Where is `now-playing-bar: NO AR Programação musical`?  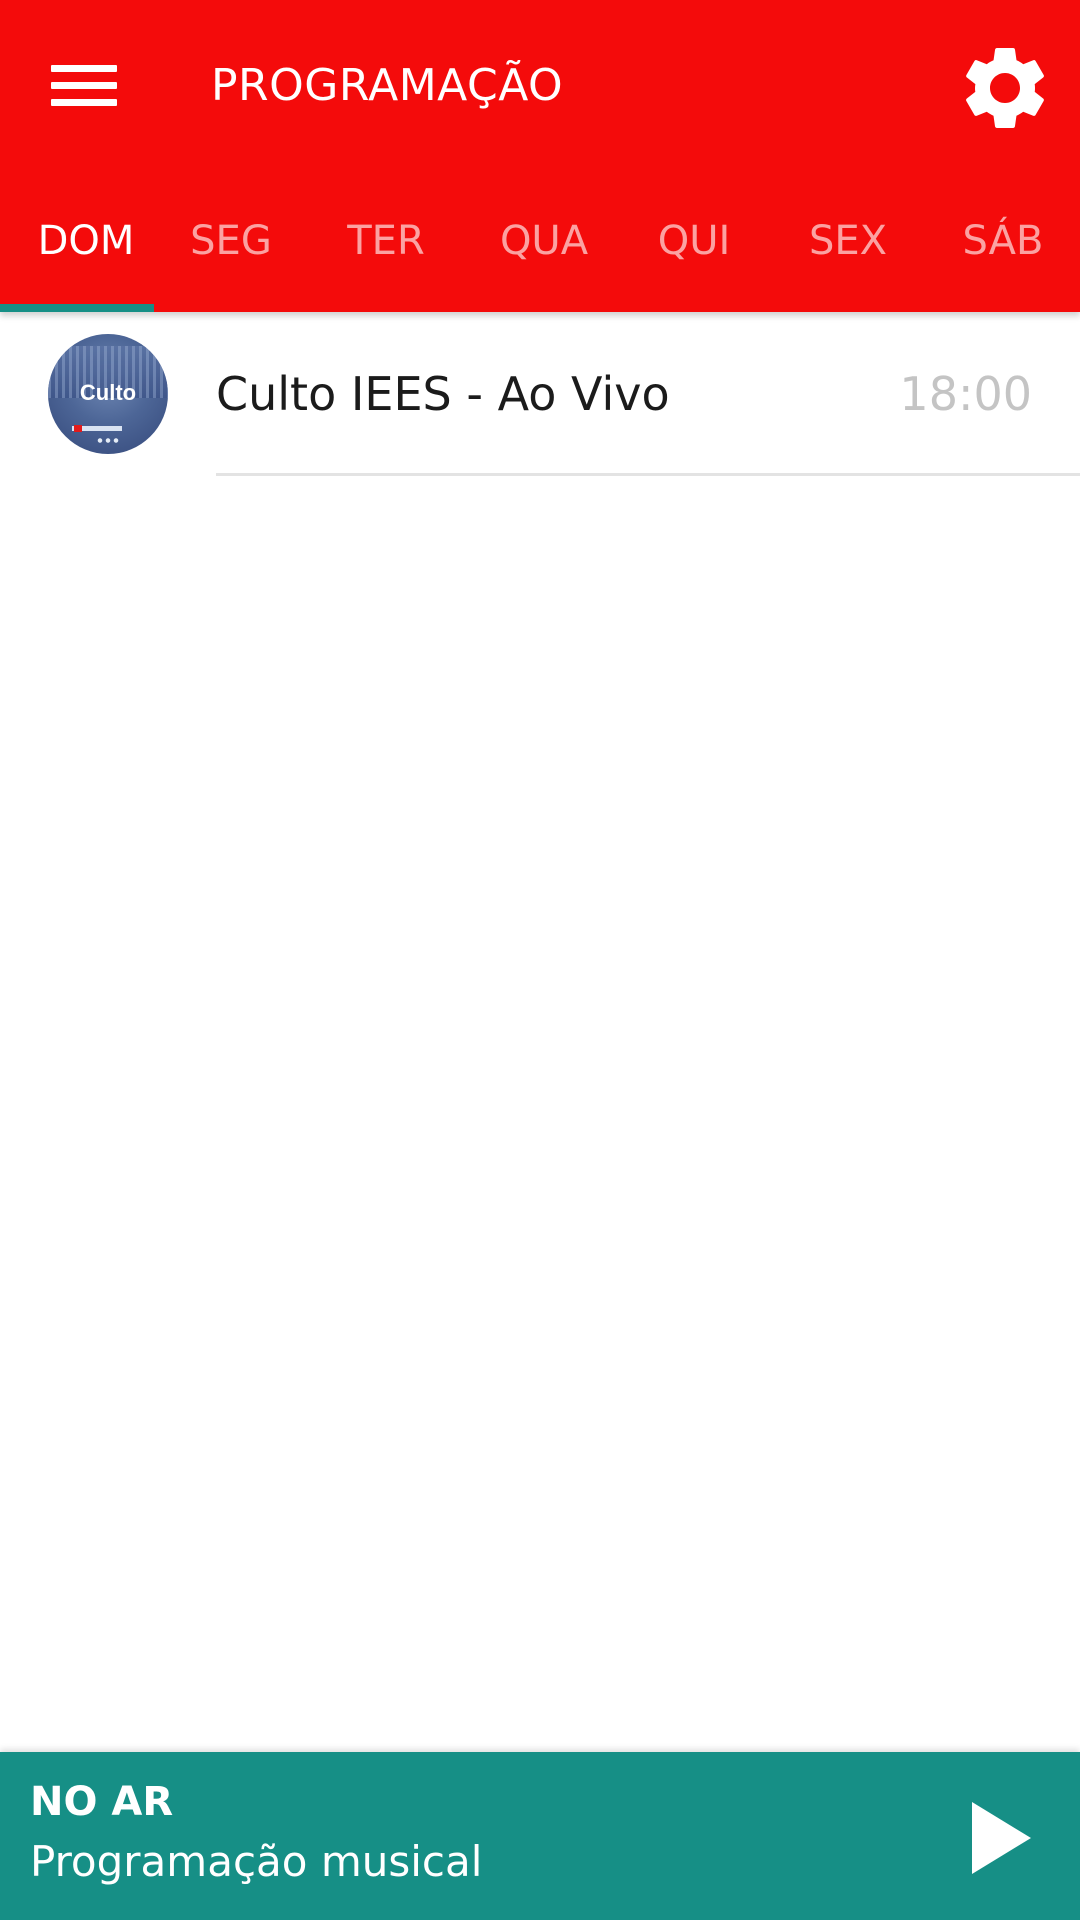
now-playing-bar: NO AR Programação musical is located at coordinates (540, 1836).